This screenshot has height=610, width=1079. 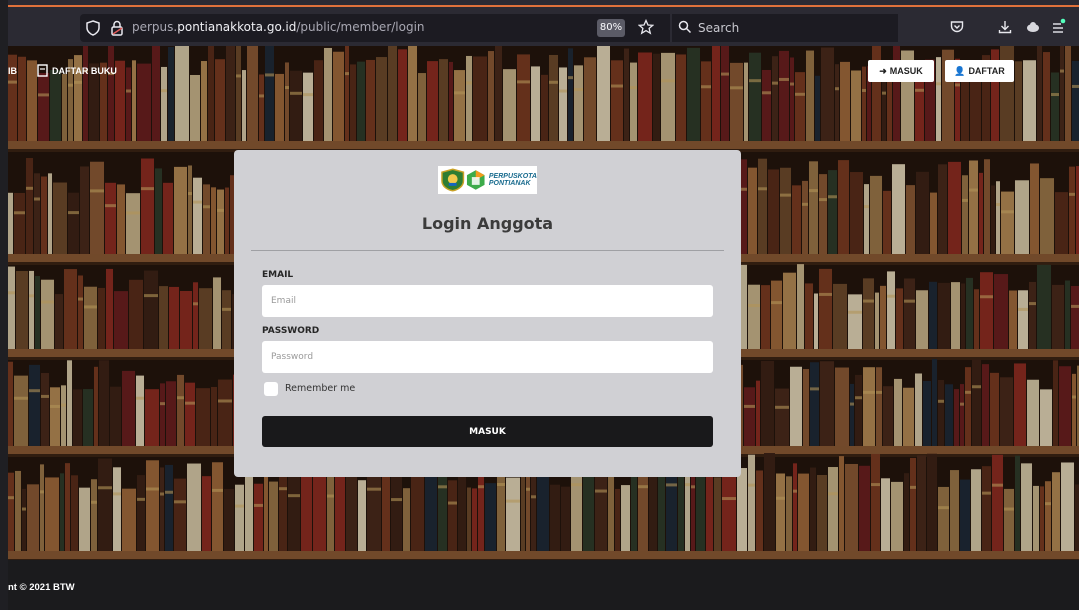 What do you see at coordinates (509, 183) in the screenshot?
I see `logo-line2: PONTIANAK` at bounding box center [509, 183].